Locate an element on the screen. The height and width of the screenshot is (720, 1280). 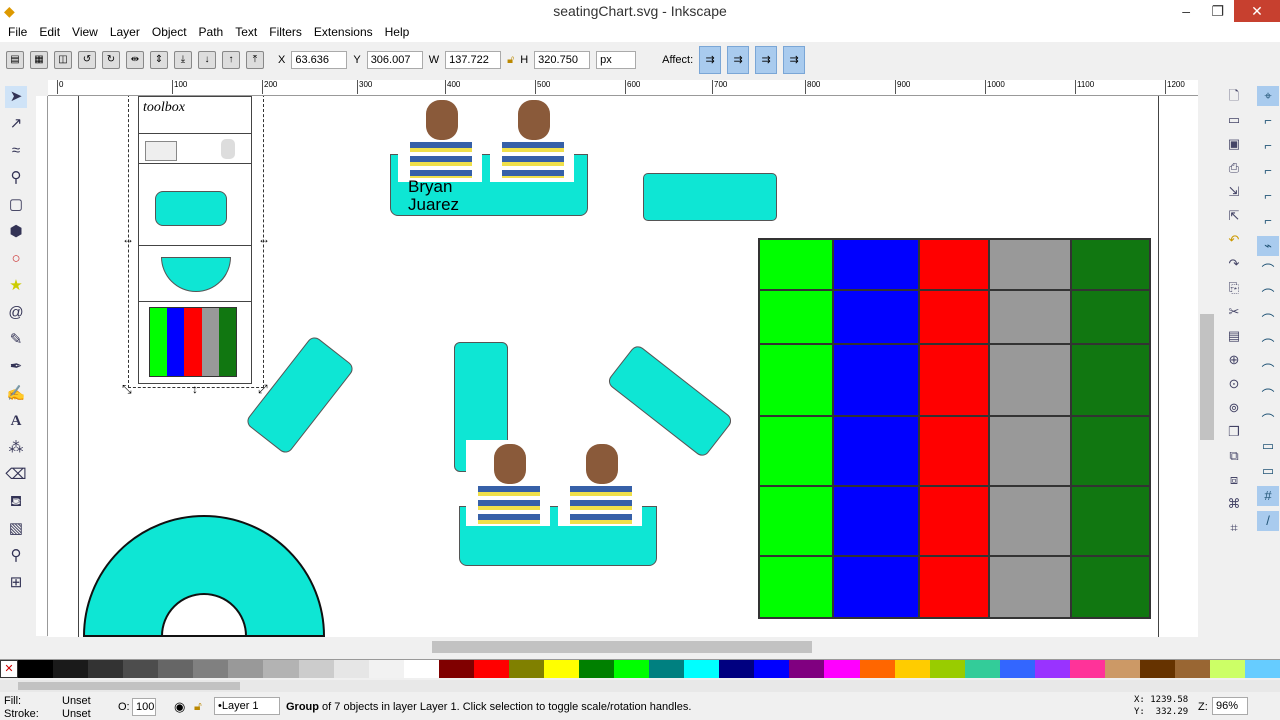
tweak-tool-icon: ≈ is located at coordinates (16, 151).